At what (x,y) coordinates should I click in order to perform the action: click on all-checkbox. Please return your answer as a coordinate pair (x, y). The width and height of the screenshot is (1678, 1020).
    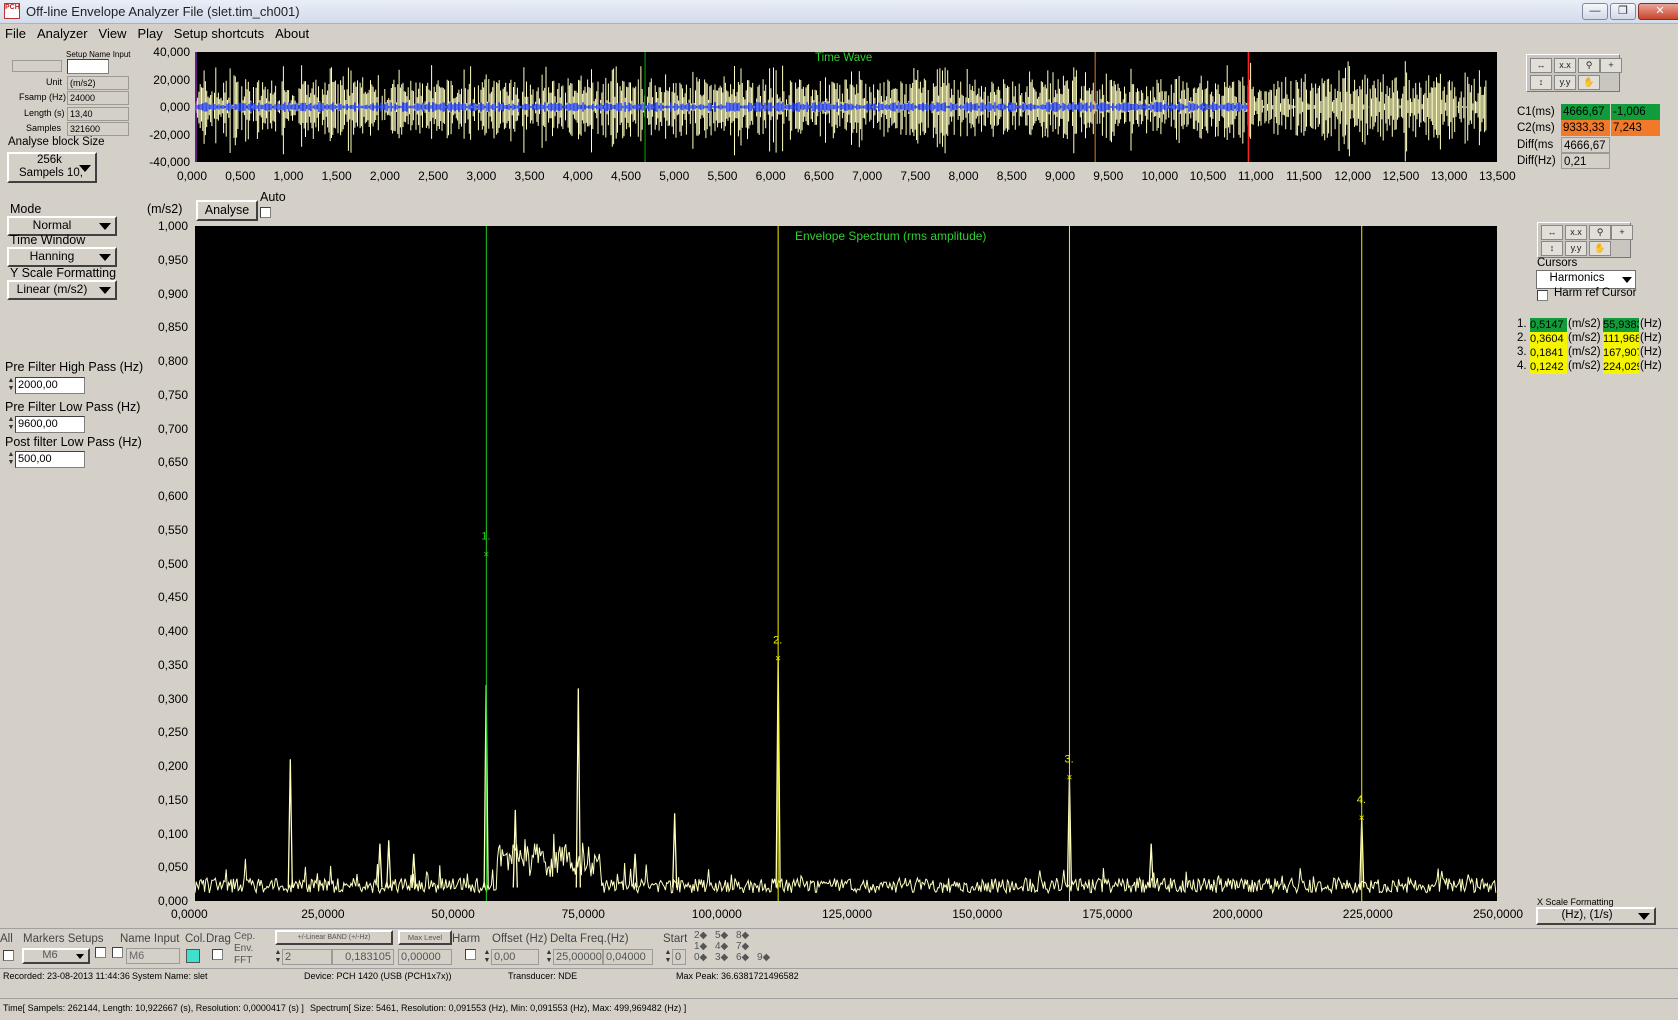
    Looking at the image, I should click on (8, 955).